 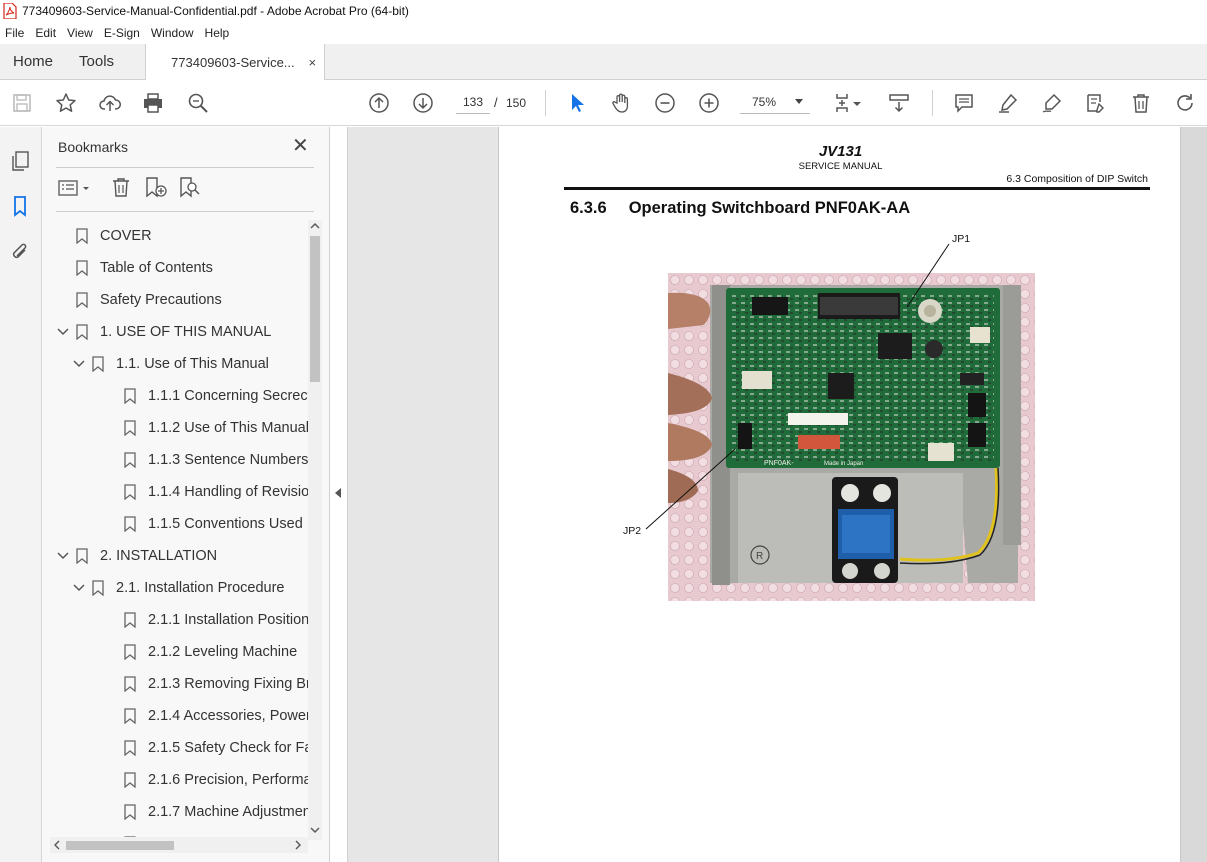 I want to click on bookmark-item: COVER, so click(x=182, y=236).